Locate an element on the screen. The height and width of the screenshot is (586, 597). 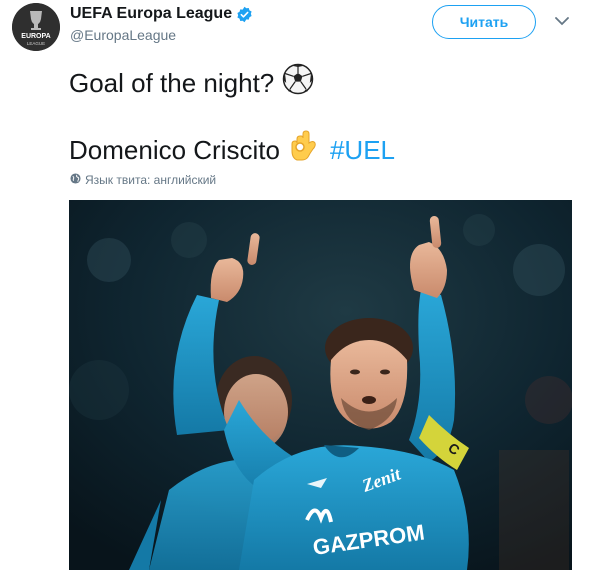
tweet-text-line2: Domenico Criscito #UEL is located at coordinates (232, 149).